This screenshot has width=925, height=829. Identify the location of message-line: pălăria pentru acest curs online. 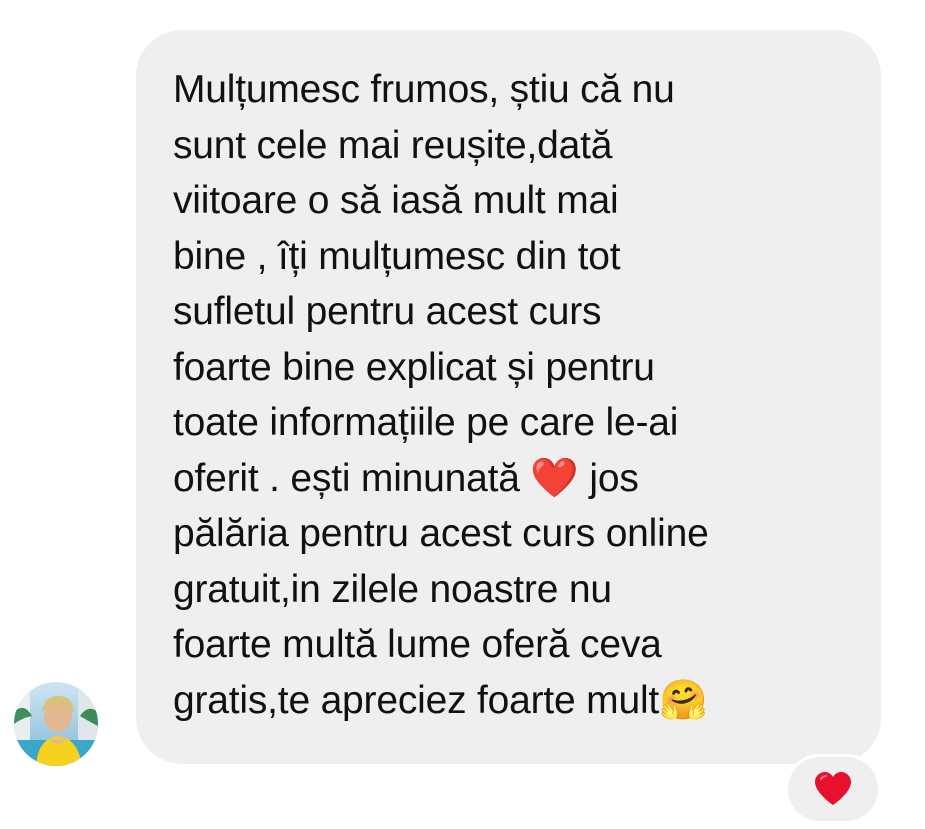
(441, 533).